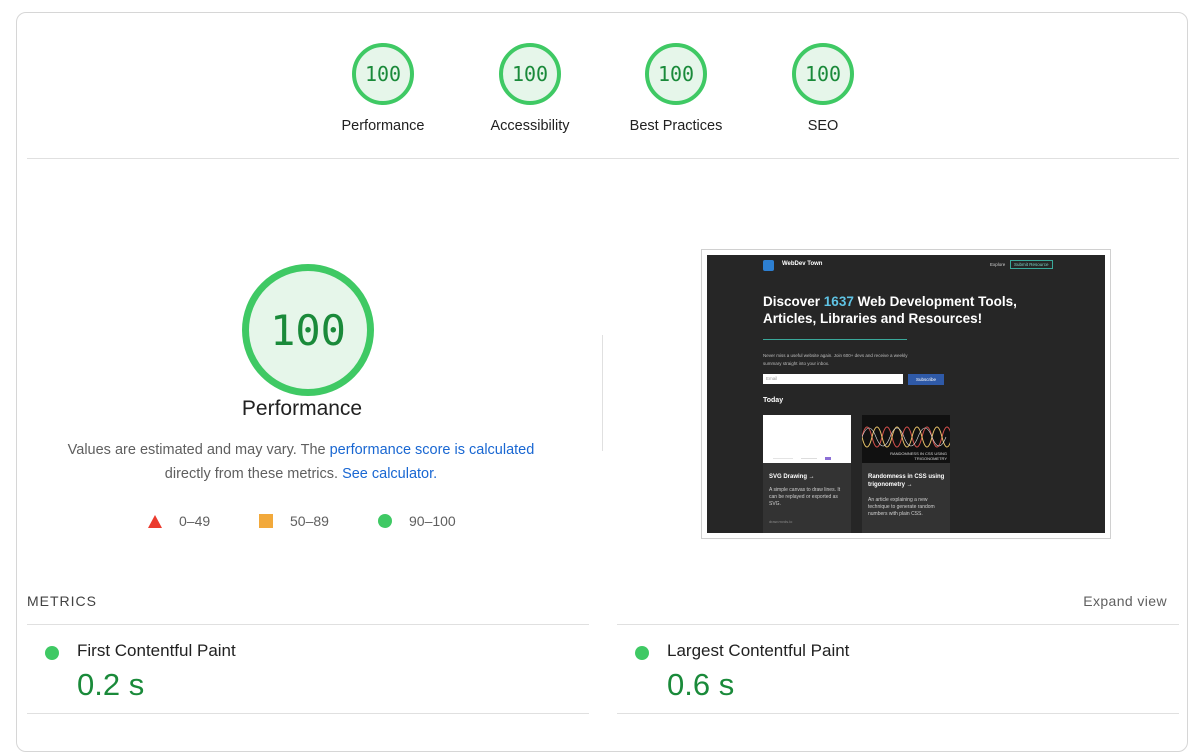  What do you see at coordinates (701, 684) in the screenshot?
I see `metric-value: 0.6 s` at bounding box center [701, 684].